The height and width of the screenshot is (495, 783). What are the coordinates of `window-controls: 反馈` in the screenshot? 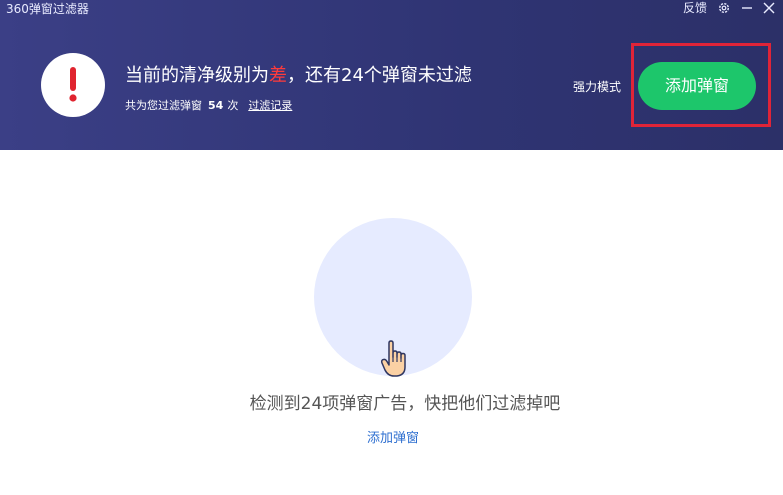 It's located at (729, 8).